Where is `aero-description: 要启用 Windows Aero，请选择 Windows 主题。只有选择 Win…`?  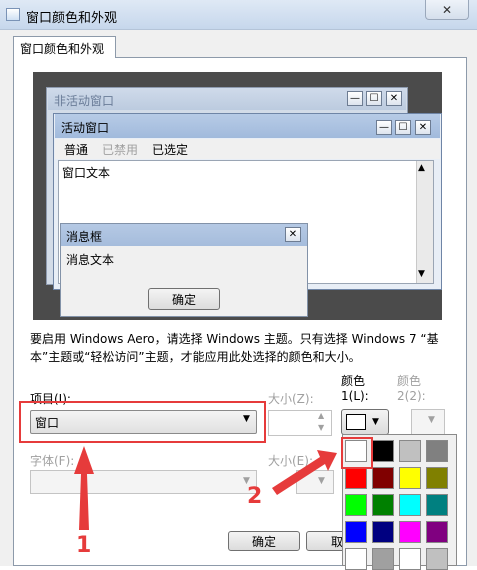 aero-description: 要启用 Windows Aero，请选择 Windows 主题。只有选择 Win… is located at coordinates (234, 348).